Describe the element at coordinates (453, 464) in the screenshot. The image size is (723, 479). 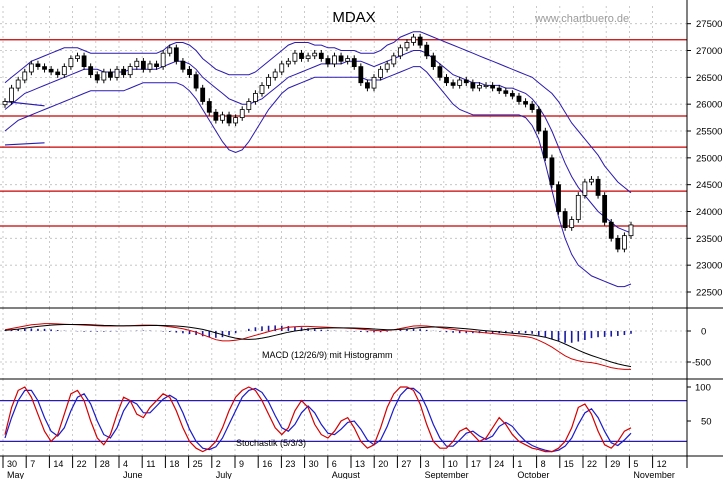
I see `x-tick-label: 10` at that location.